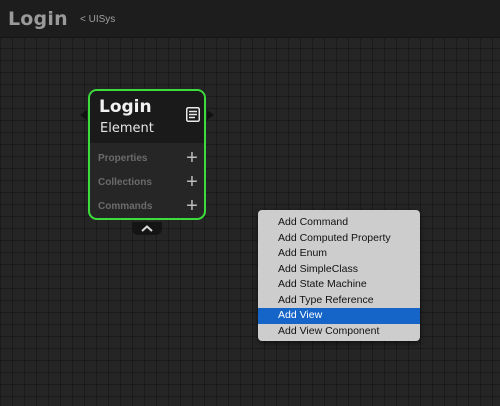 The image size is (500, 406). What do you see at coordinates (210, 115) in the screenshot?
I see `output-port` at bounding box center [210, 115].